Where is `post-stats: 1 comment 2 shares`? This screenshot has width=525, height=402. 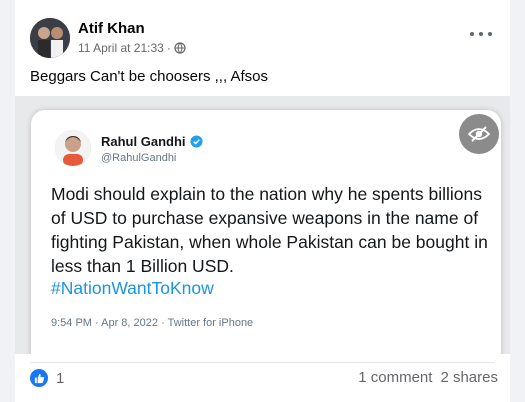
post-stats: 1 comment 2 shares is located at coordinates (428, 377).